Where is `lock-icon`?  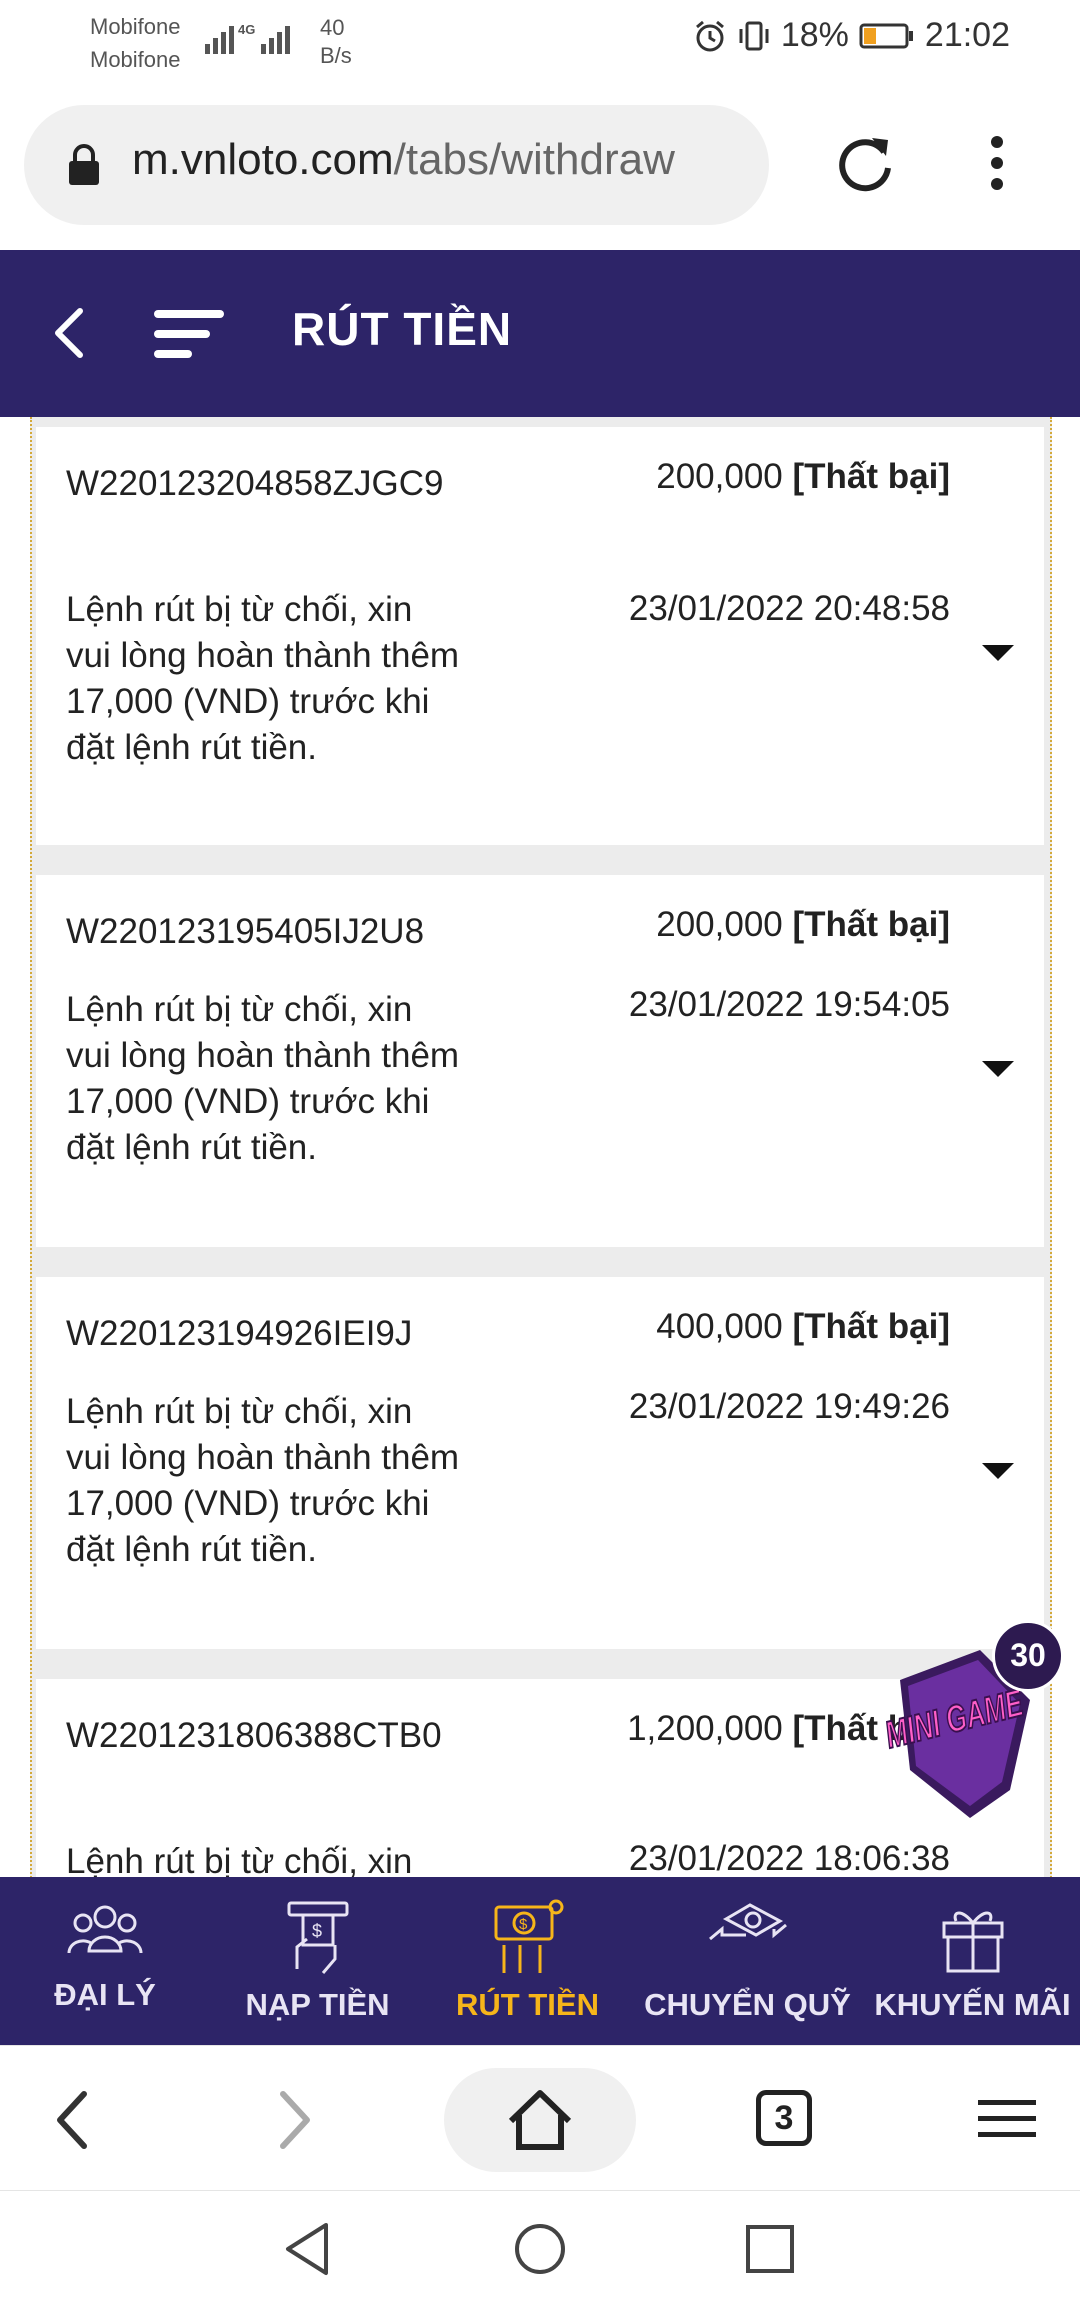 lock-icon is located at coordinates (84, 164).